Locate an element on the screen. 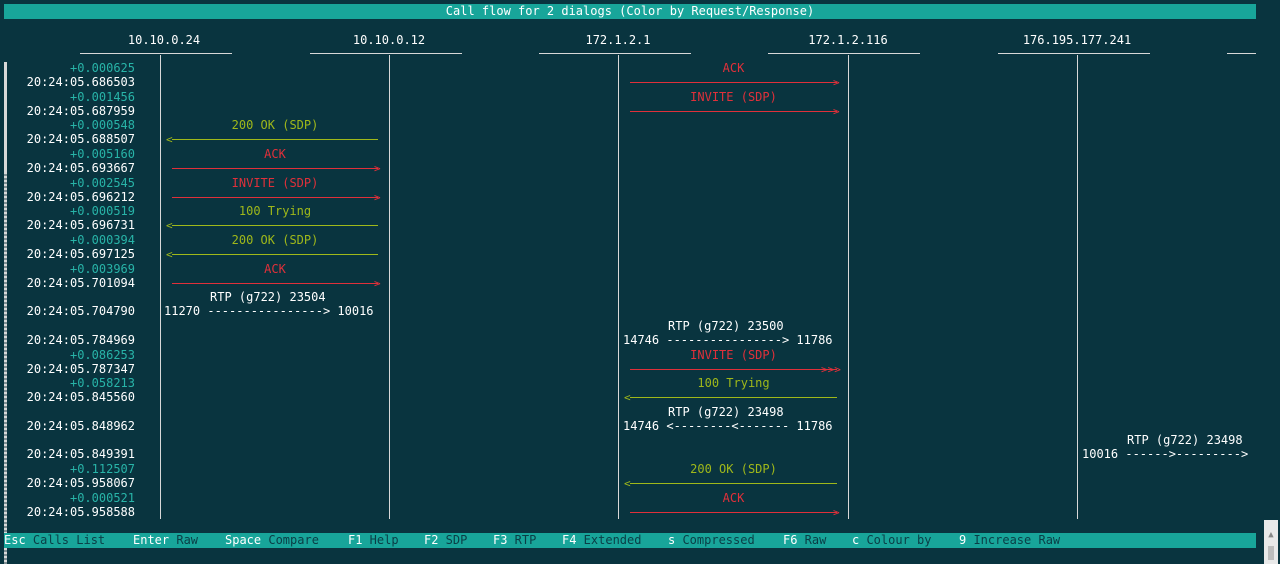  timestamp: 20:24:05.686503 is located at coordinates (77, 82).